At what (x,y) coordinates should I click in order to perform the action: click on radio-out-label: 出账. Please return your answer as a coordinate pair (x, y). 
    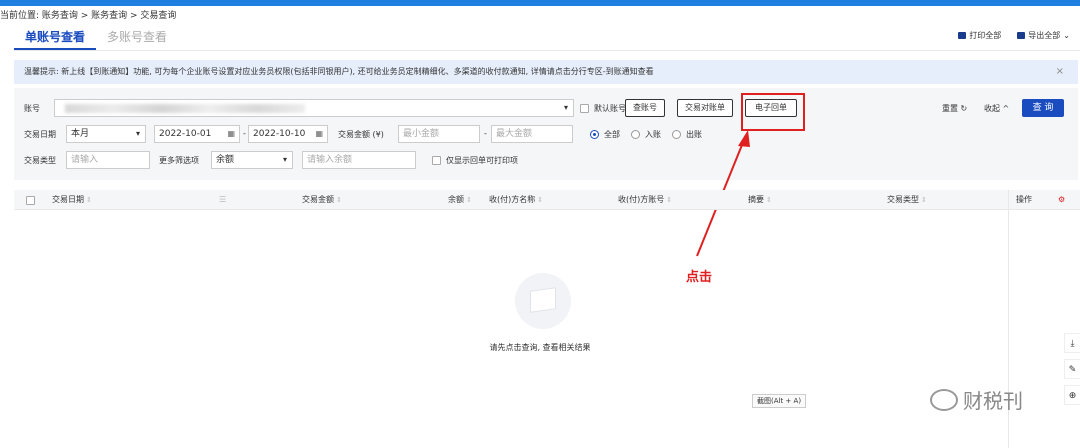
    Looking at the image, I should click on (694, 134).